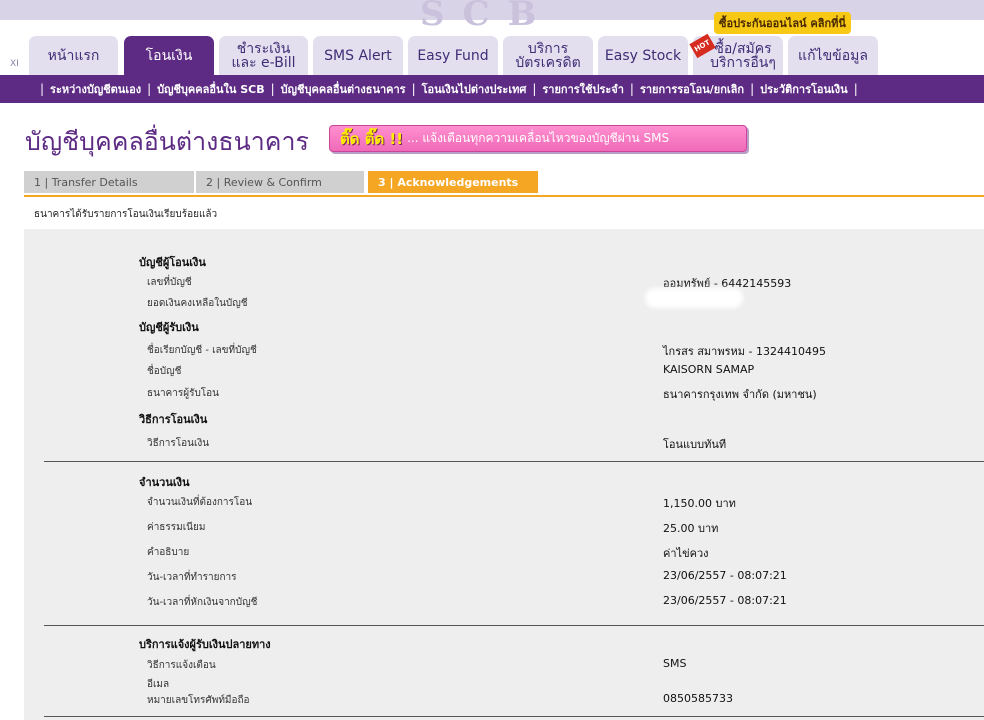 This screenshot has height=720, width=984. I want to click on tab-label: Easy Fund, so click(453, 55).